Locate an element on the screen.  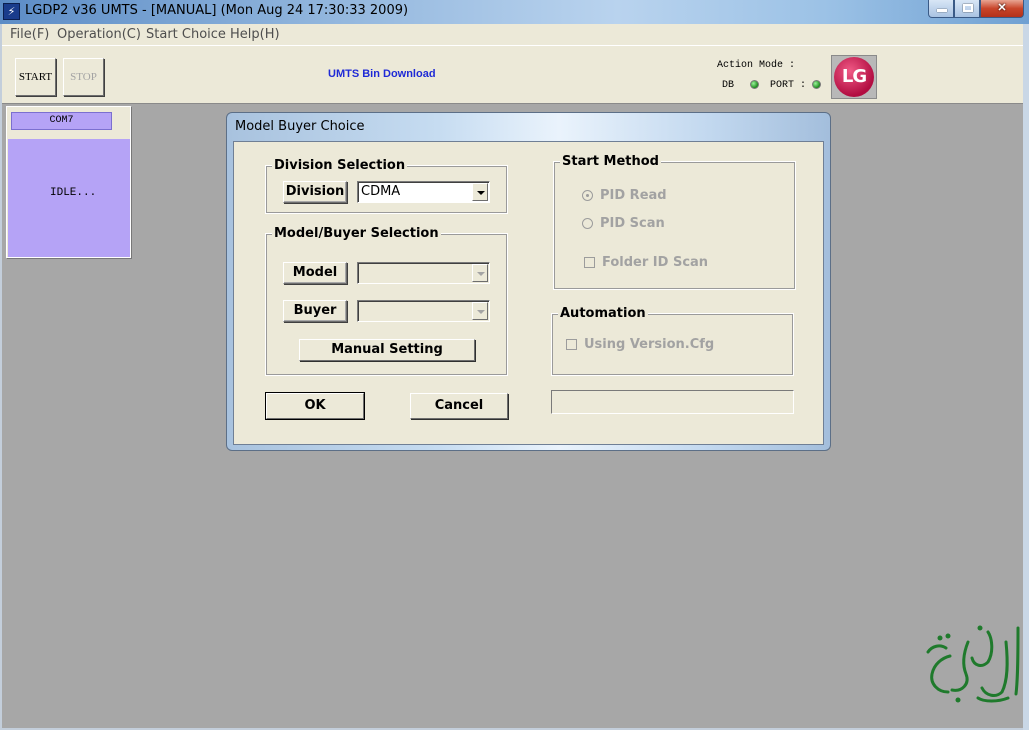
lg-logo-text: LG is located at coordinates (854, 76).